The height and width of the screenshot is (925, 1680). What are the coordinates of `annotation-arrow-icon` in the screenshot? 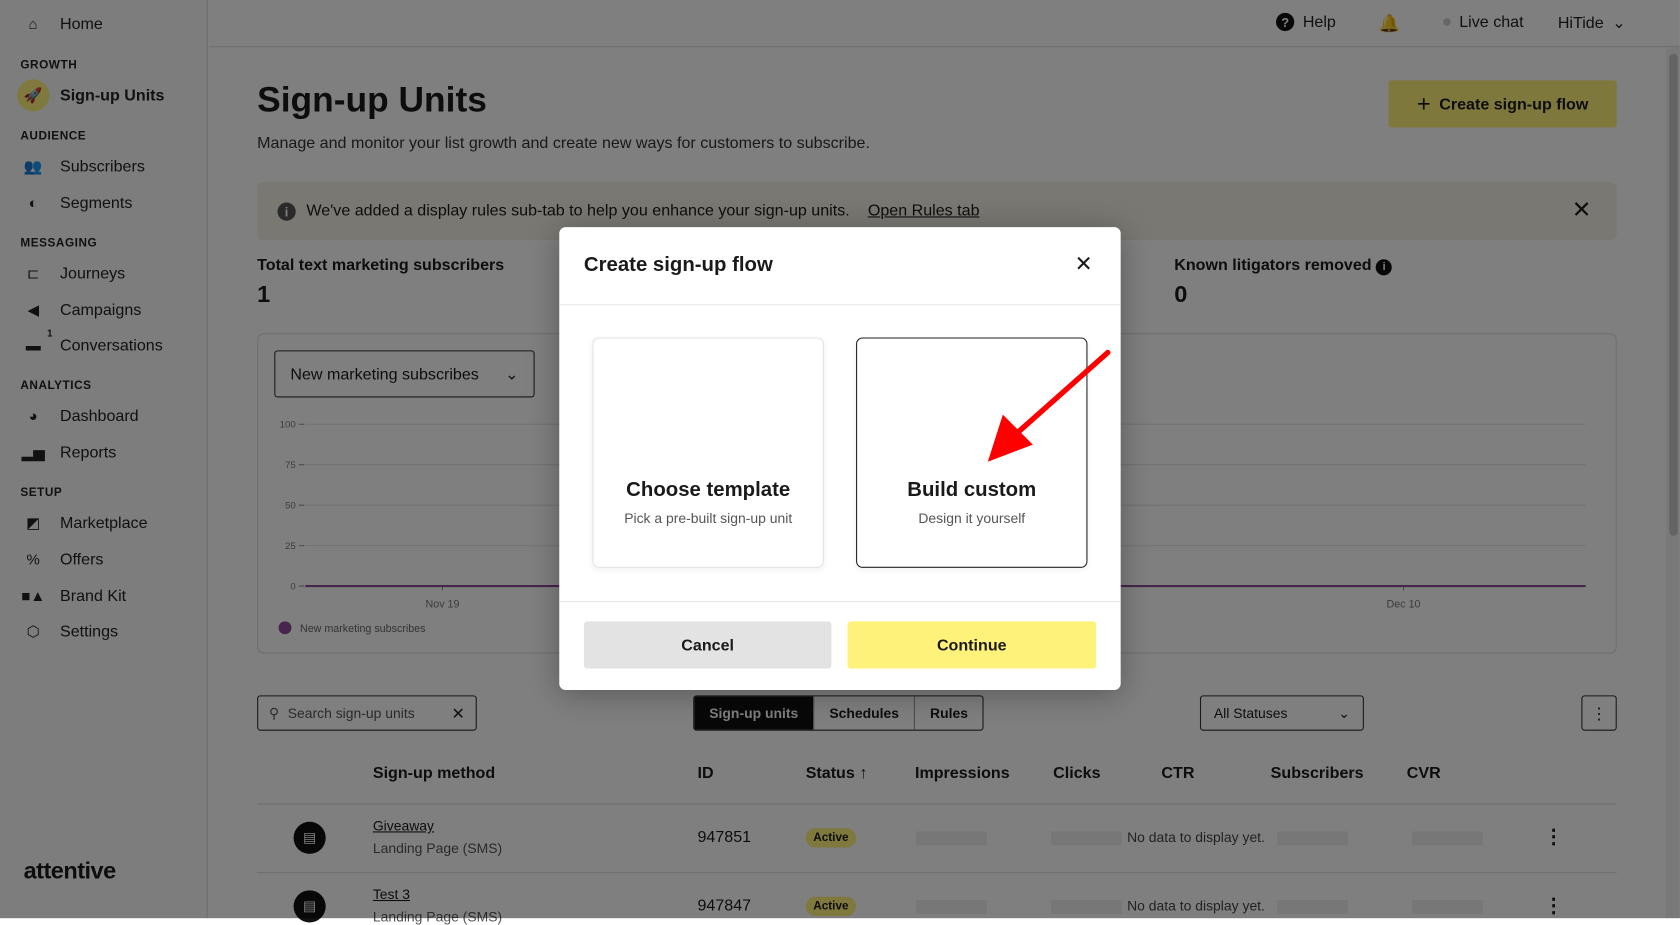 It's located at (1049, 405).